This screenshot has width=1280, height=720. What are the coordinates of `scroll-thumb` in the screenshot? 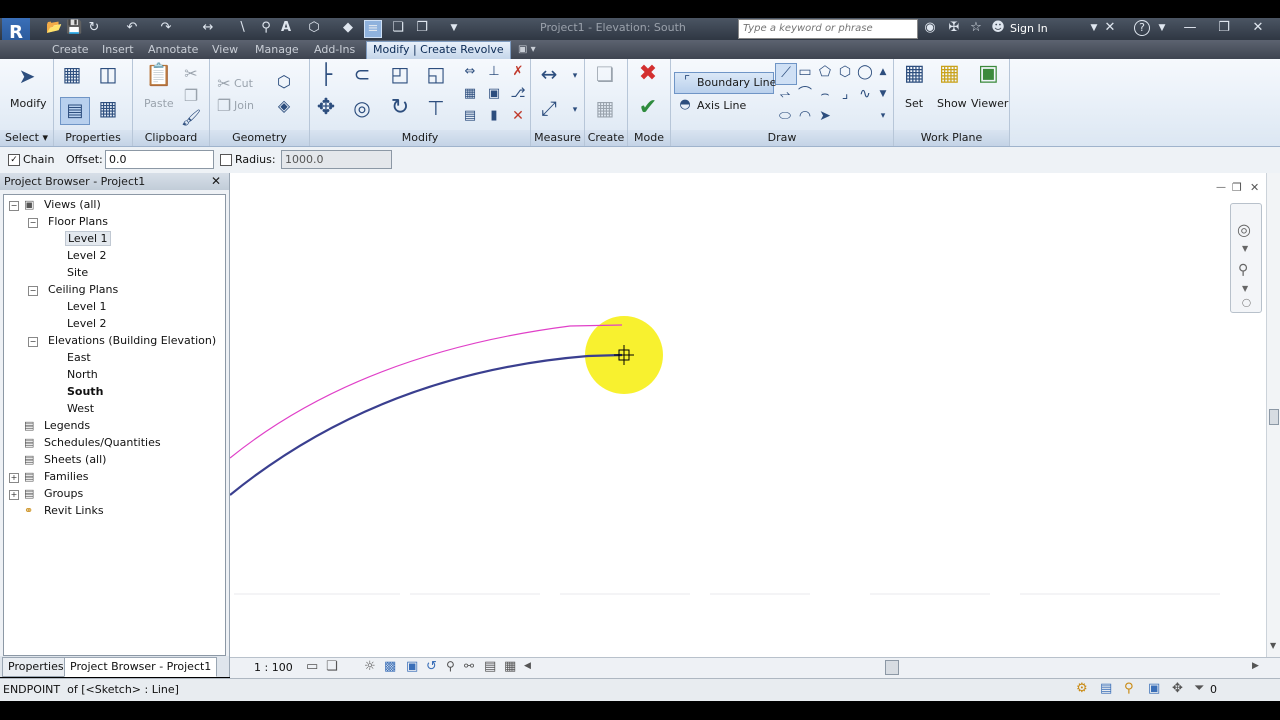 It's located at (1274, 417).